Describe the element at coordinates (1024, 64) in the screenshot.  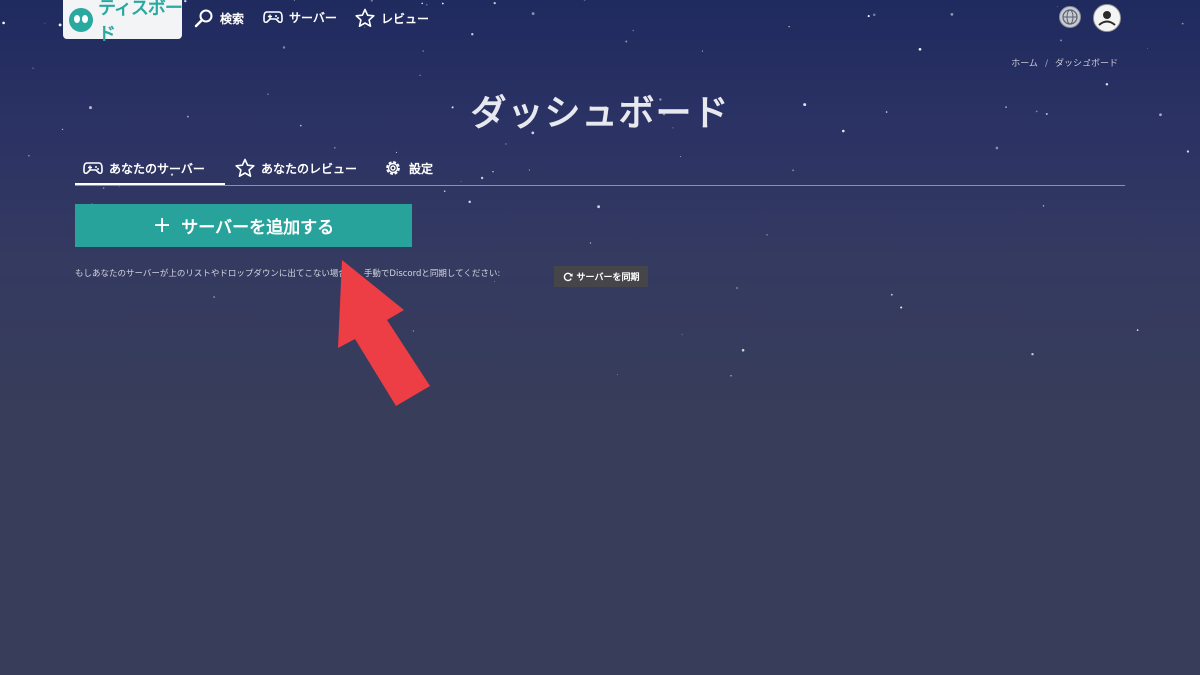
I see `breadcrumb-home: ホーム` at that location.